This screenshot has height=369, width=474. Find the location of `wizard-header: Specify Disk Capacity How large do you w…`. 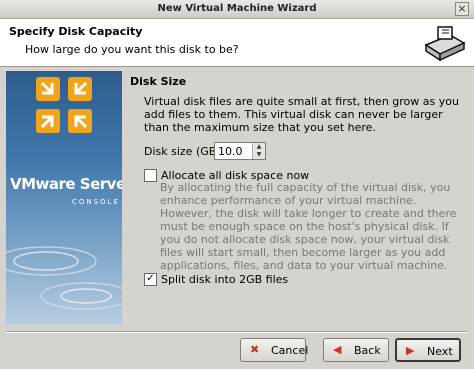

wizard-header: Specify Disk Capacity How large do you w… is located at coordinates (237, 43).